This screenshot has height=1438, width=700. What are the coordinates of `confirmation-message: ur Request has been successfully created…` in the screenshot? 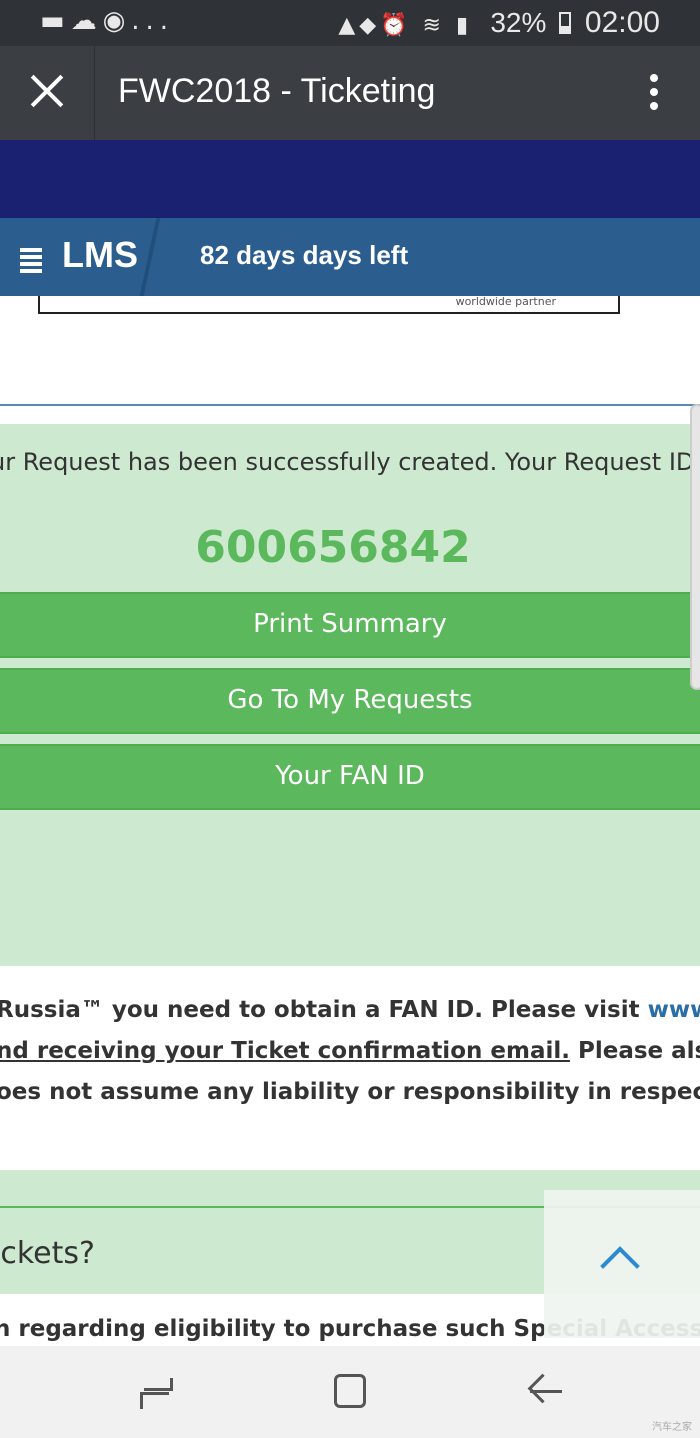 It's located at (350, 462).